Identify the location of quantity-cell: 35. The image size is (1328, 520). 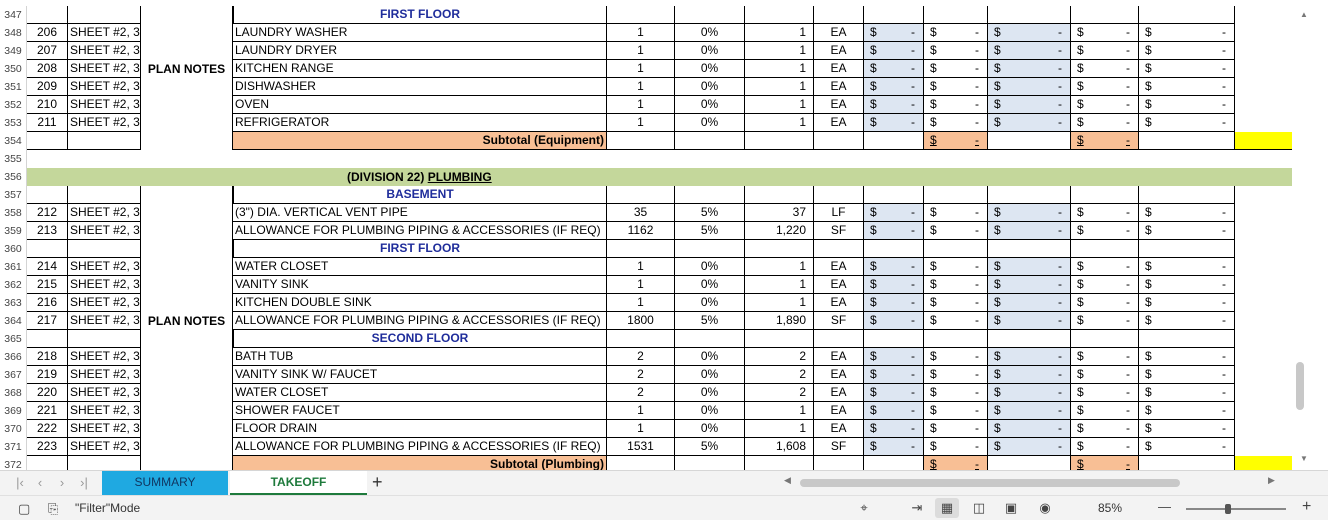
(641, 213).